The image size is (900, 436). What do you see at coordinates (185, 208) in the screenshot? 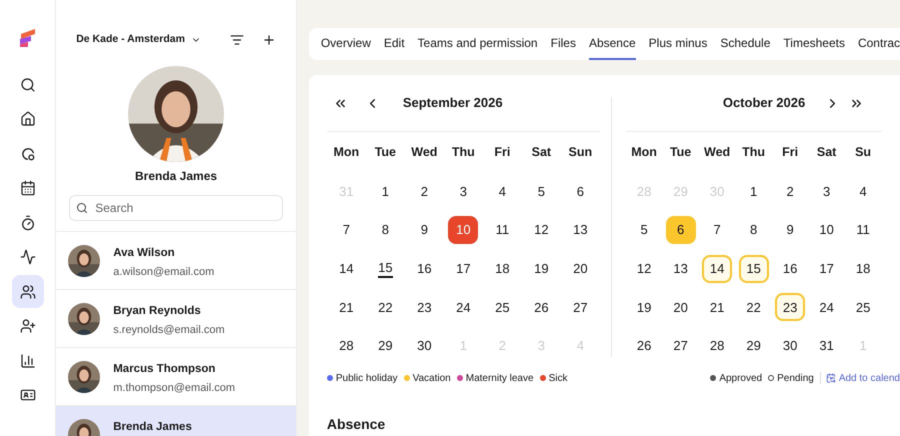
I see `search-input: Search` at bounding box center [185, 208].